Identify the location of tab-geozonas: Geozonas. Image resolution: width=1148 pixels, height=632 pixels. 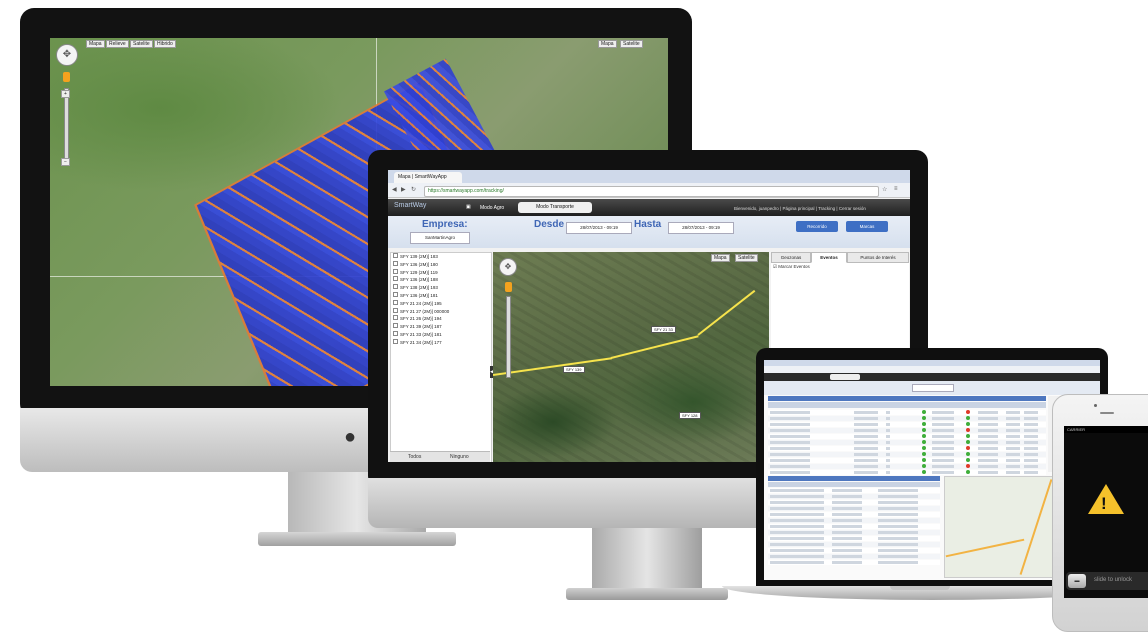
(791, 257).